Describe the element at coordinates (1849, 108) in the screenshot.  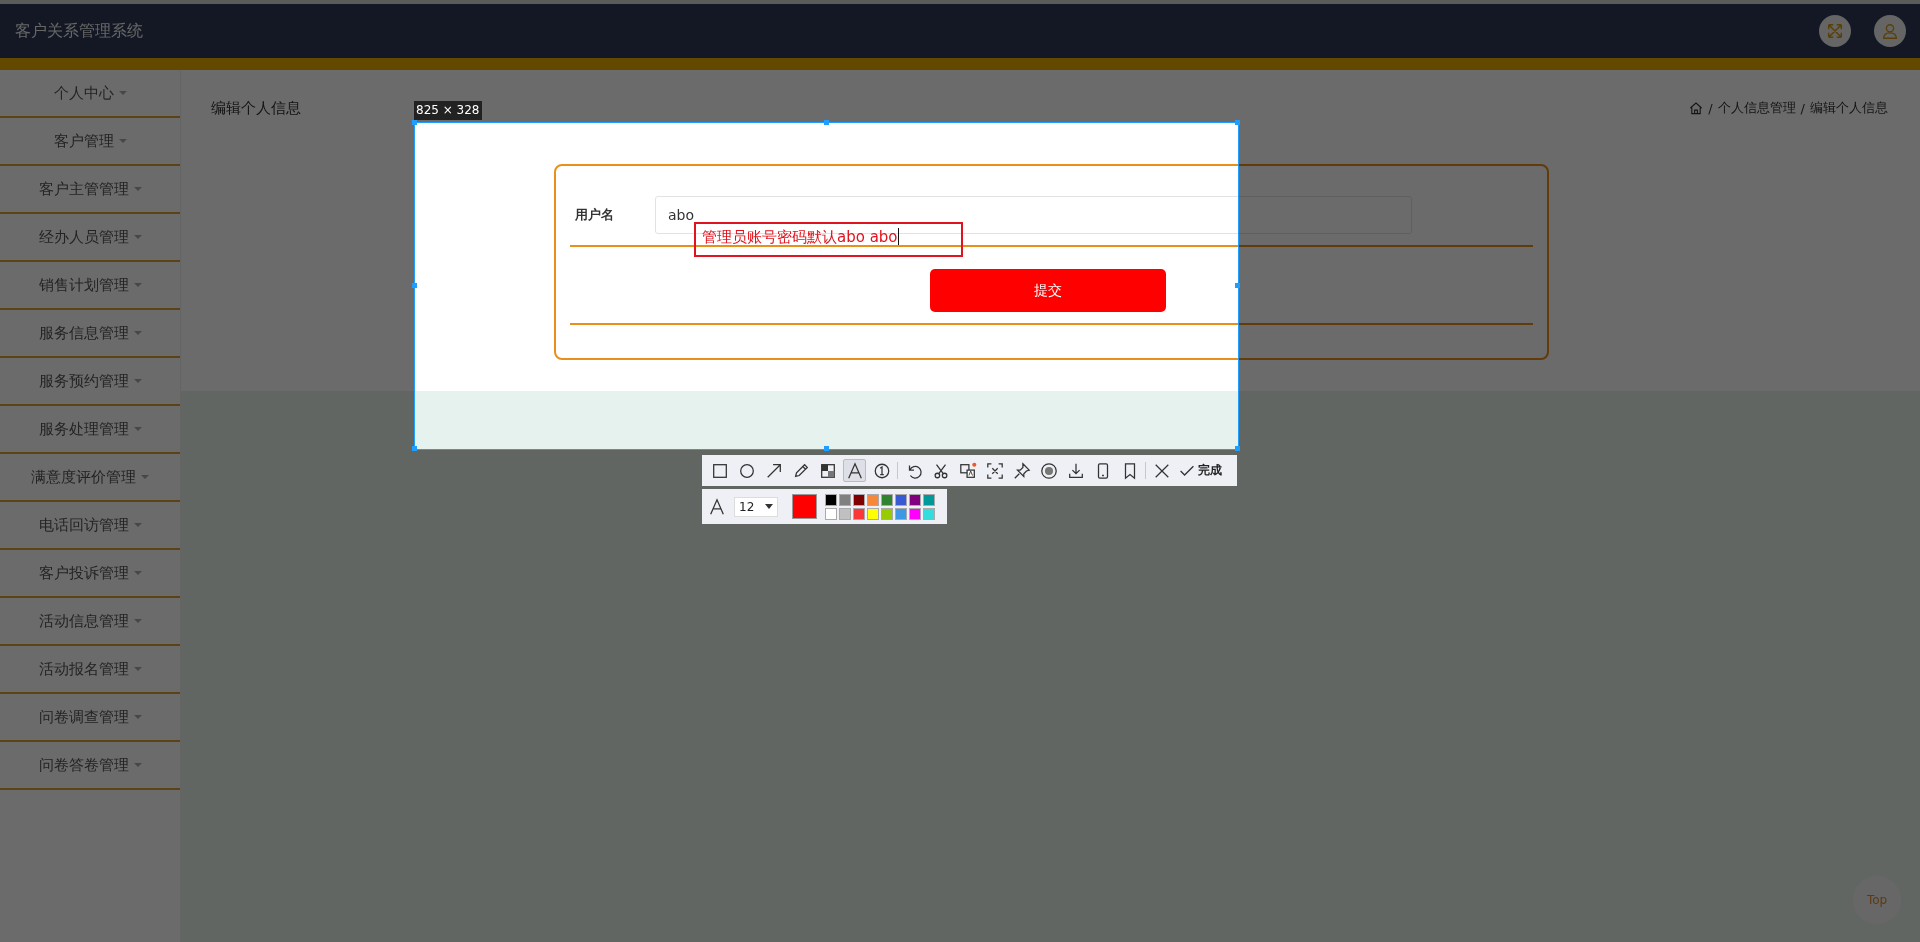
I see `breadcrumb-link: 编辑个人信息` at that location.